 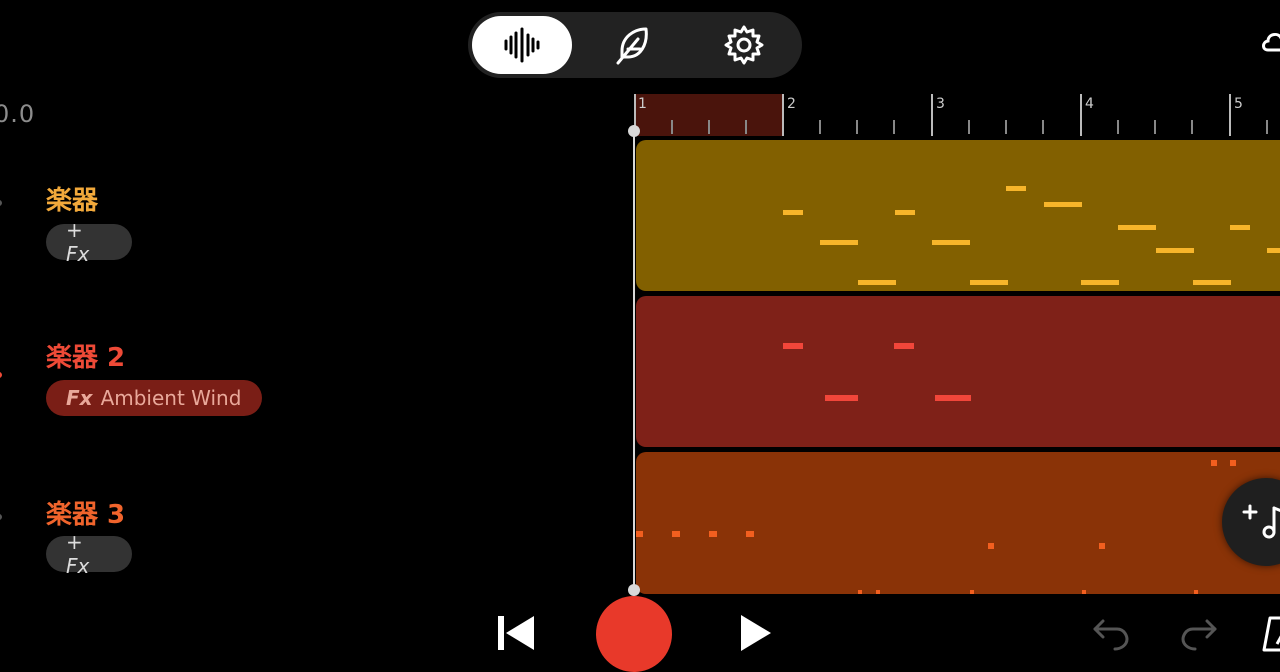 I want to click on cloud-icon, so click(x=1270, y=41).